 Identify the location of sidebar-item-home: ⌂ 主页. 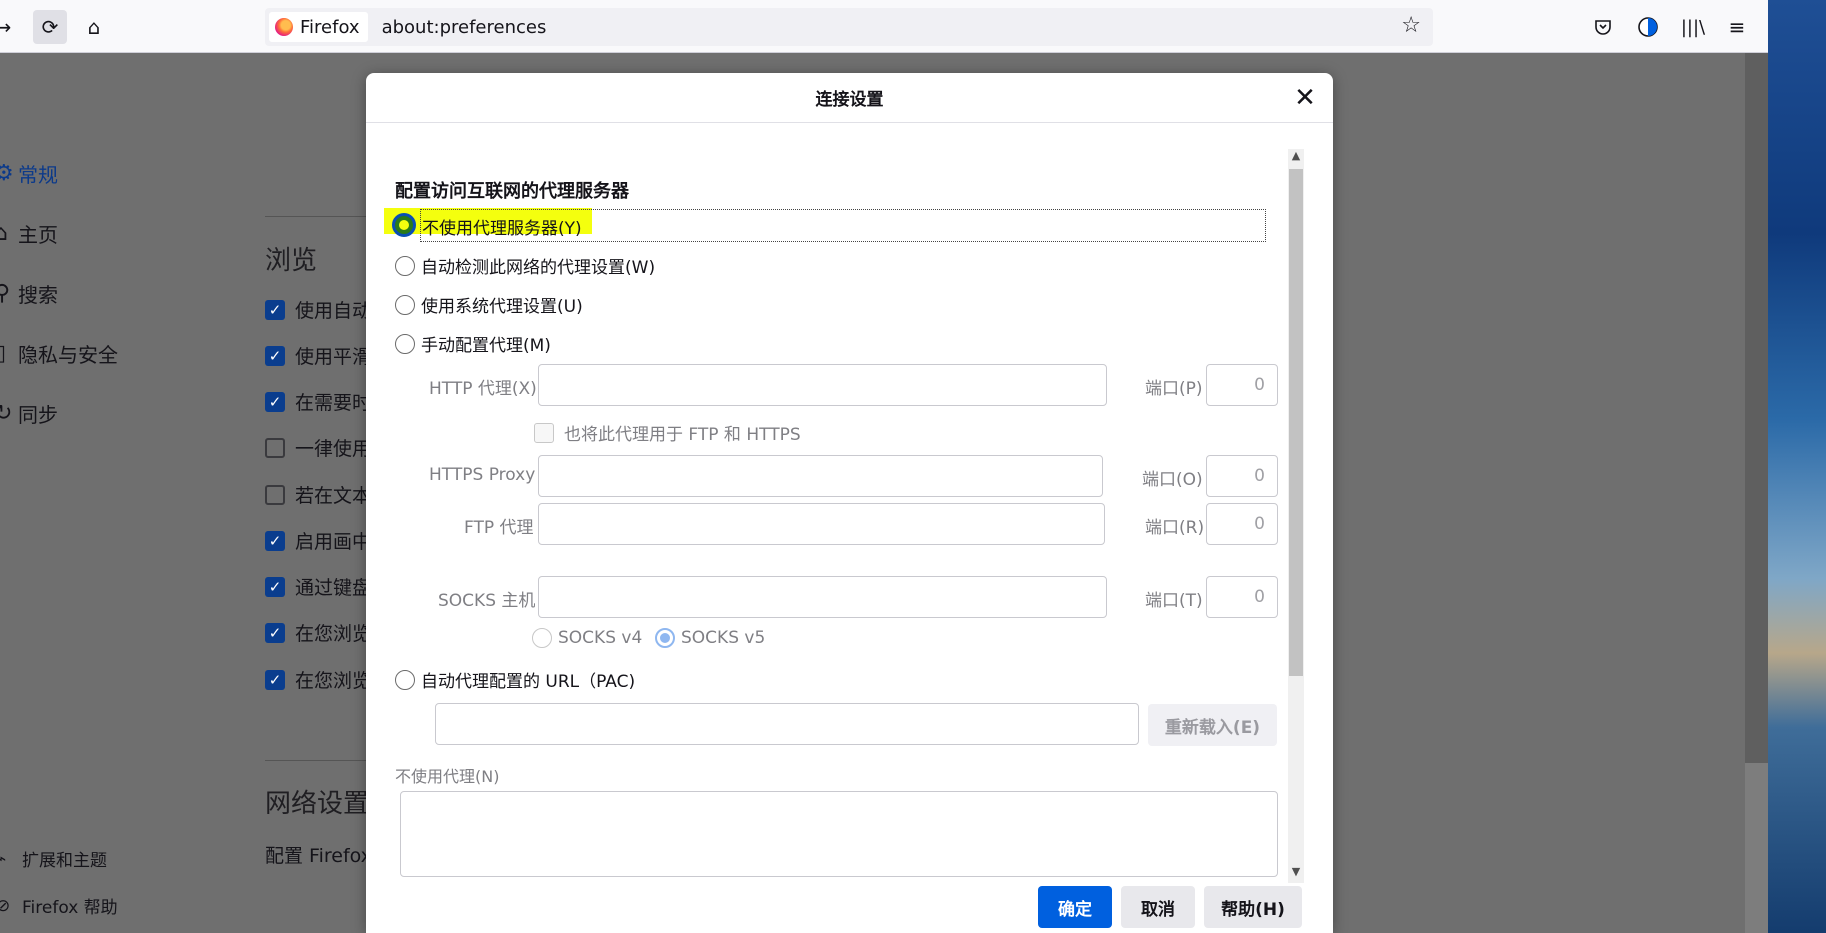
(29, 233).